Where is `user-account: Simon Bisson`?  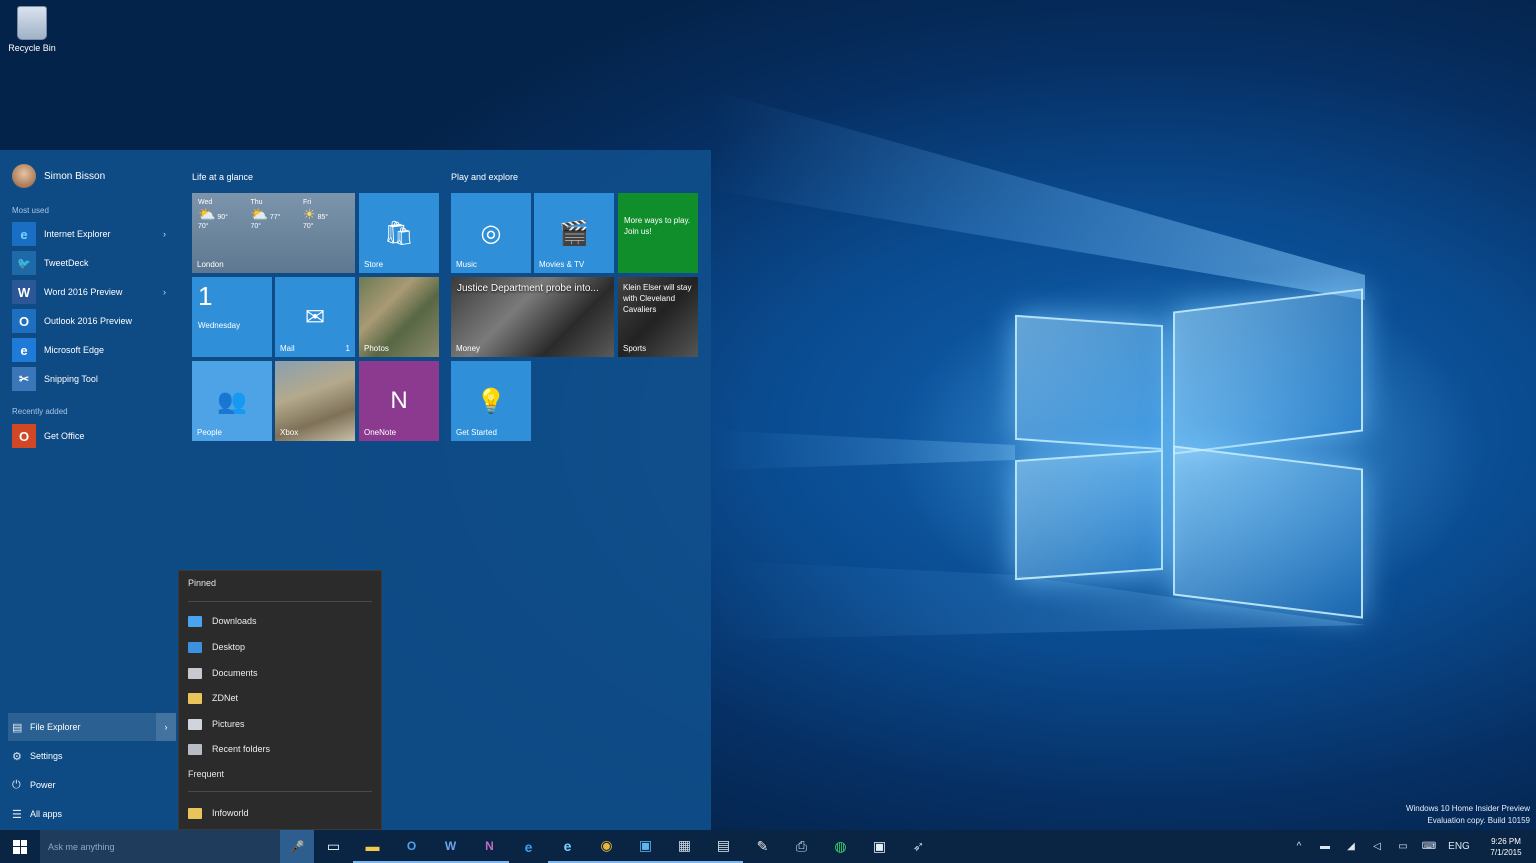
user-account: Simon Bisson is located at coordinates (58, 176).